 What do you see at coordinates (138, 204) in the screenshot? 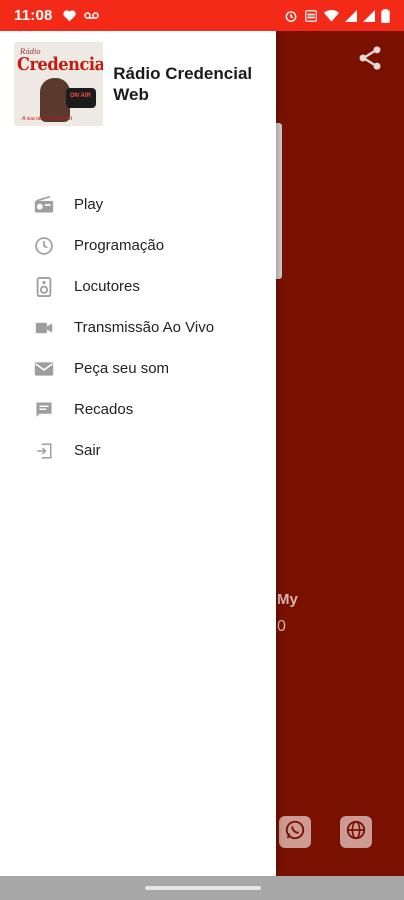
I see `menu-item-play: Play` at bounding box center [138, 204].